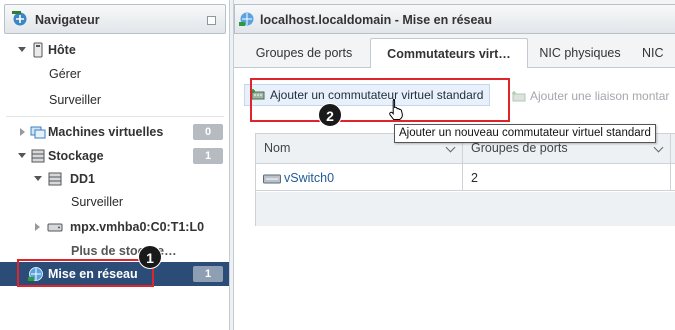 Image resolution: width=675 pixels, height=330 pixels. I want to click on table-row-name-cell: vSwitch0, so click(359, 178).